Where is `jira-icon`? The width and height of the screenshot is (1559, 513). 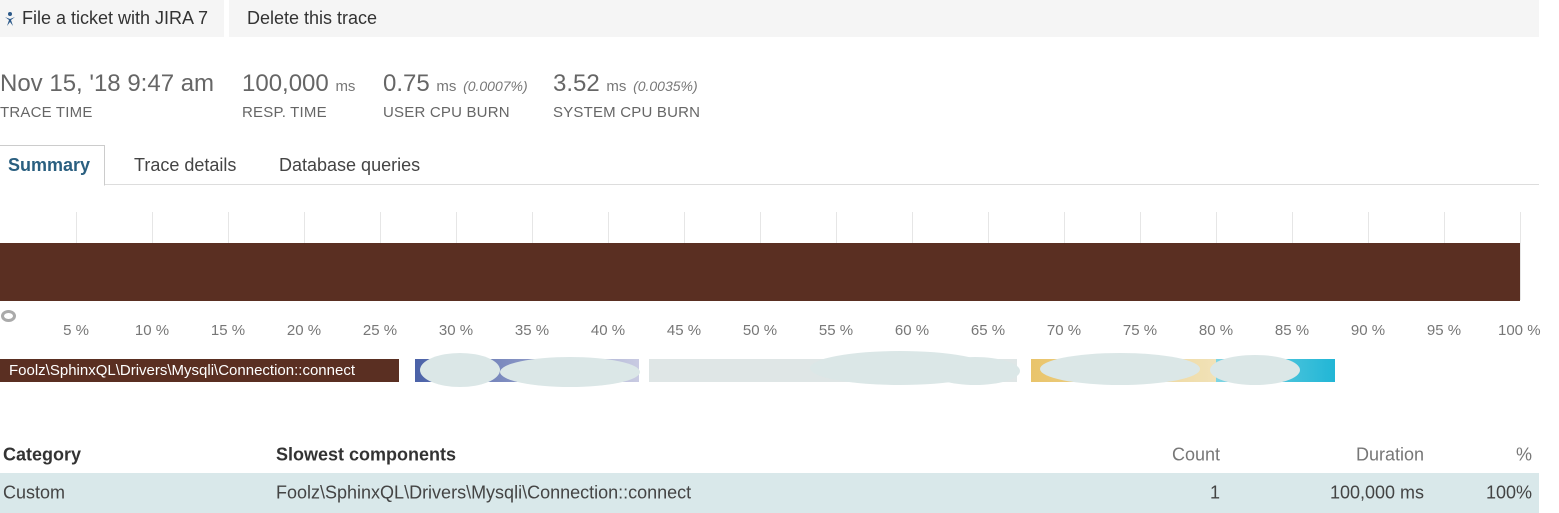 jira-icon is located at coordinates (10, 18).